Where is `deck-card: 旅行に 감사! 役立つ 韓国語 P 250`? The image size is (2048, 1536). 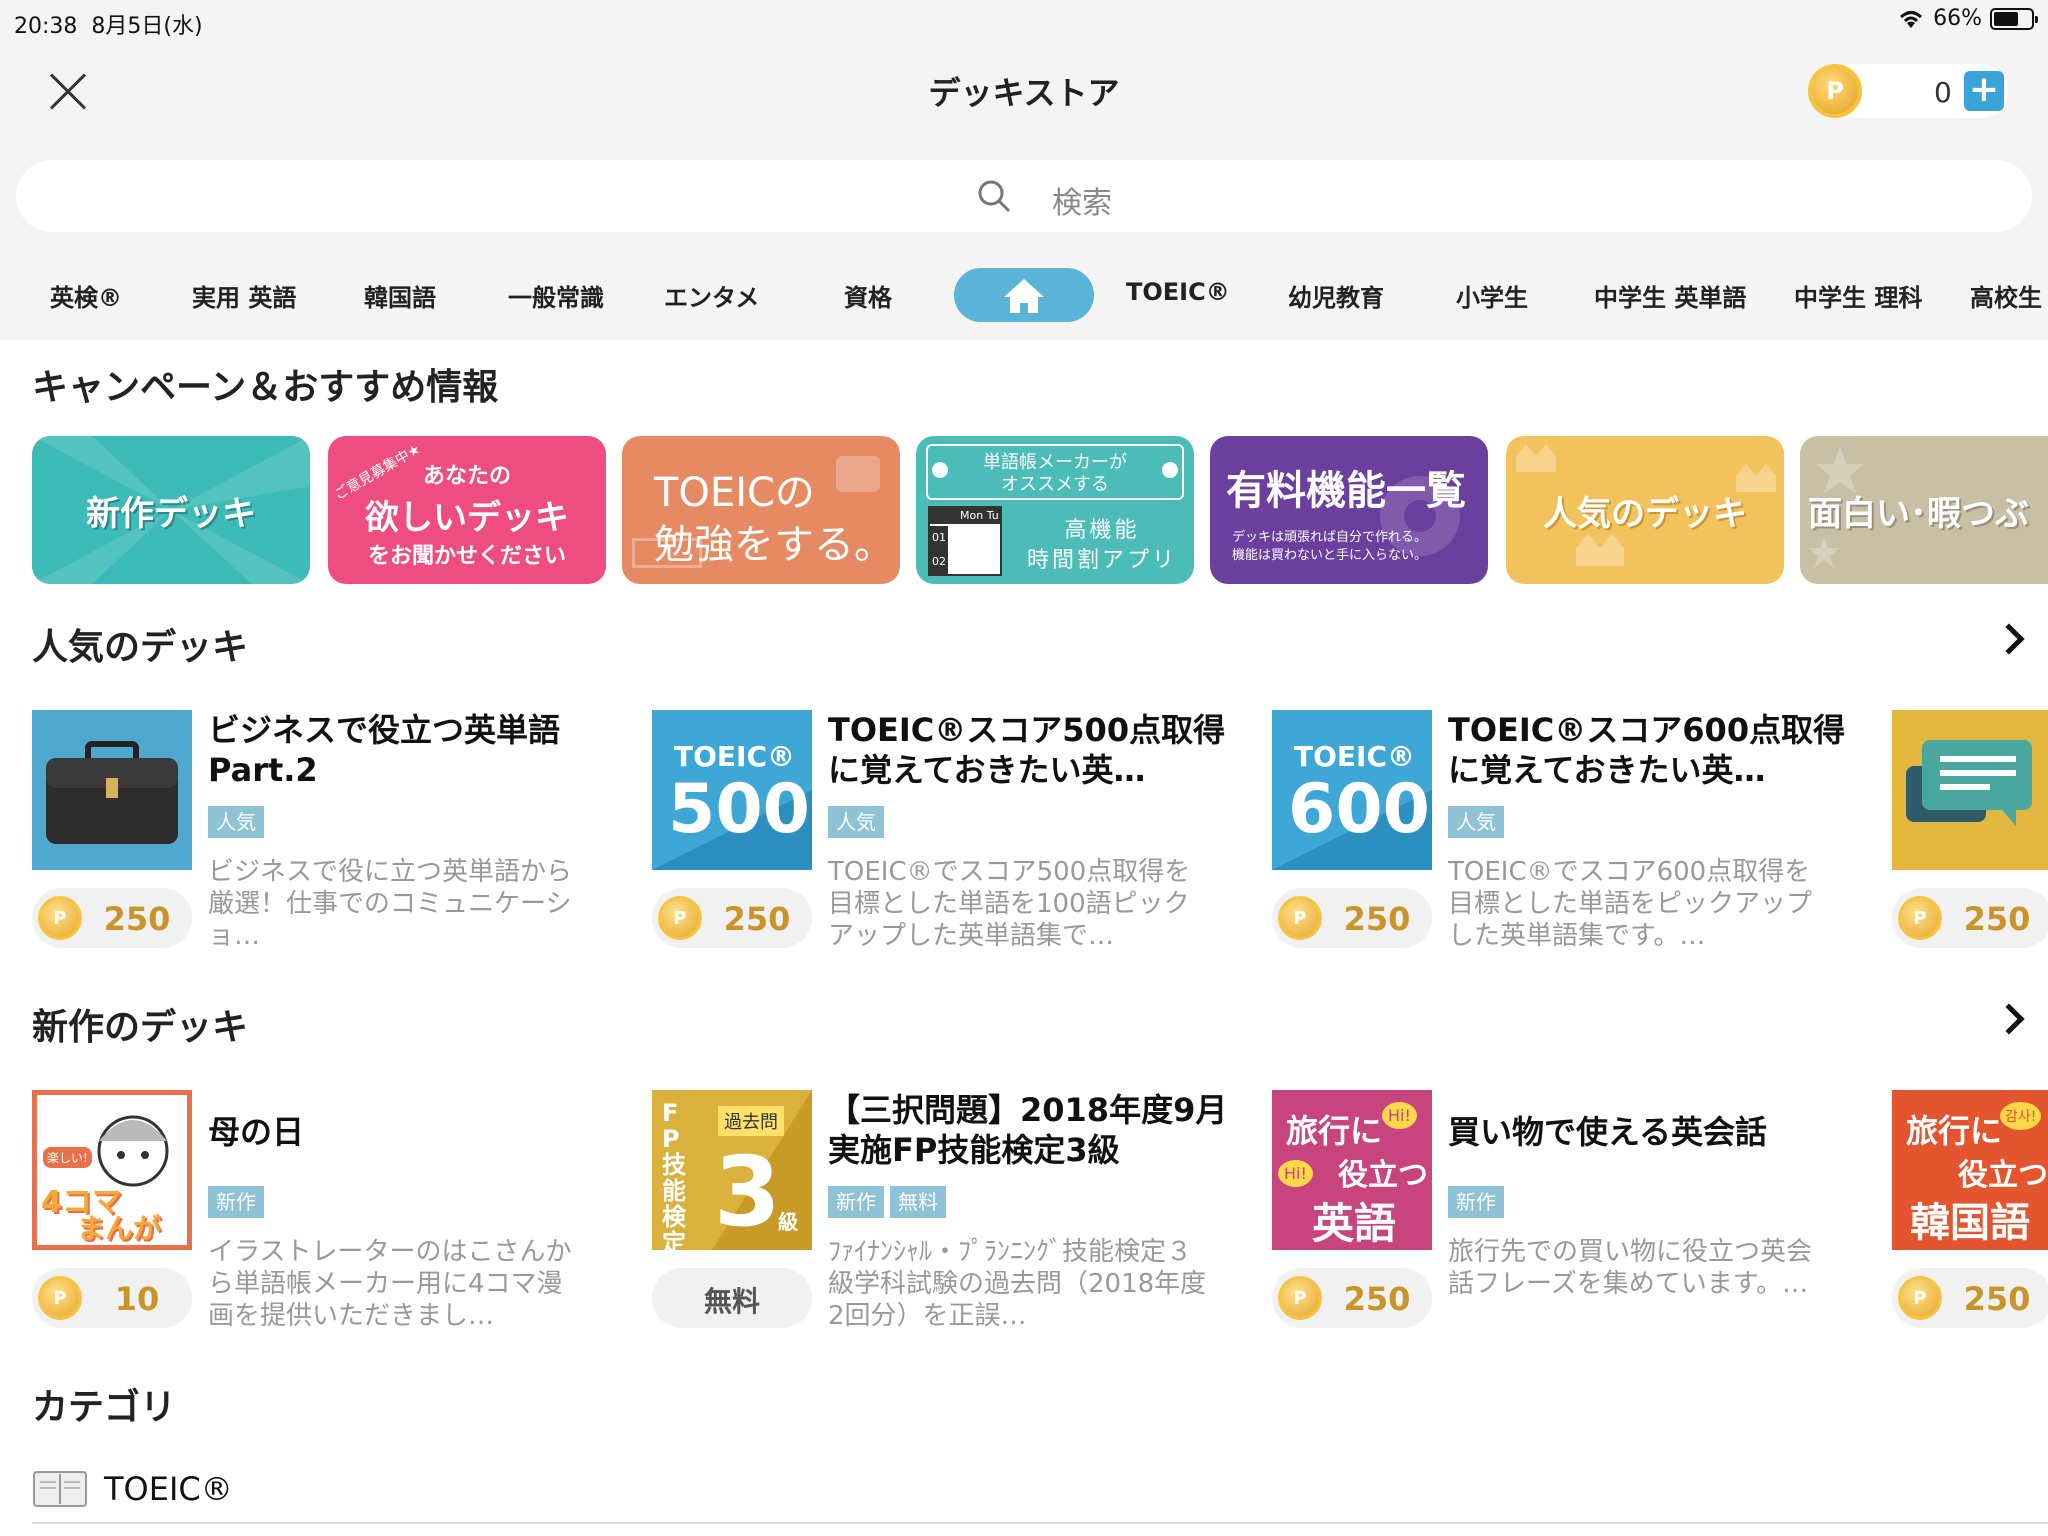 deck-card: 旅行に 감사! 役立つ 韓国語 P 250 is located at coordinates (1970, 1215).